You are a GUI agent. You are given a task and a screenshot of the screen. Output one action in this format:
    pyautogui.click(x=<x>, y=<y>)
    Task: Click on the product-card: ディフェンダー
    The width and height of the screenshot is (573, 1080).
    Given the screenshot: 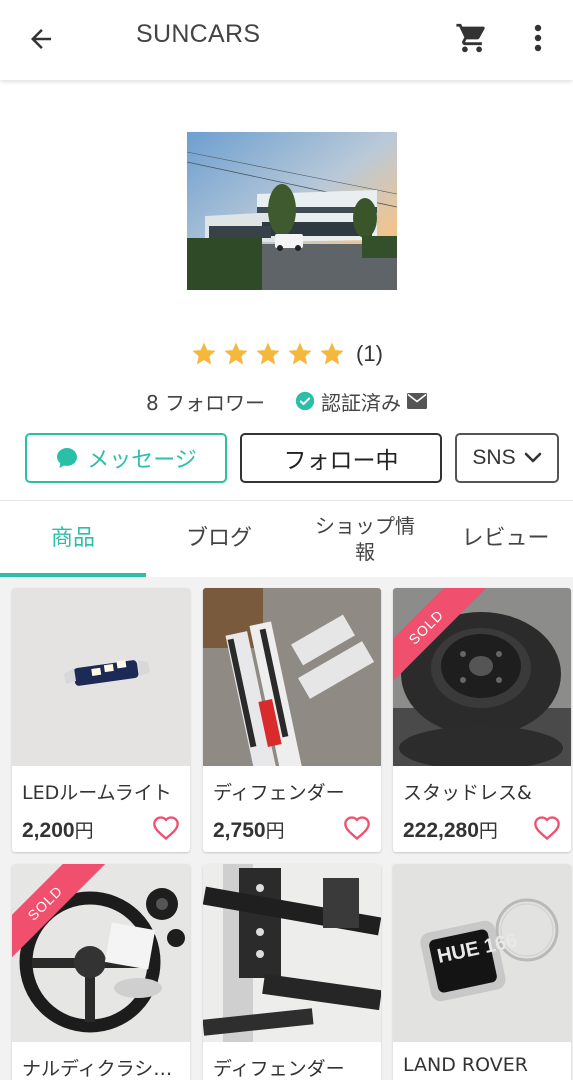 What is the action you would take?
    pyautogui.click(x=292, y=972)
    